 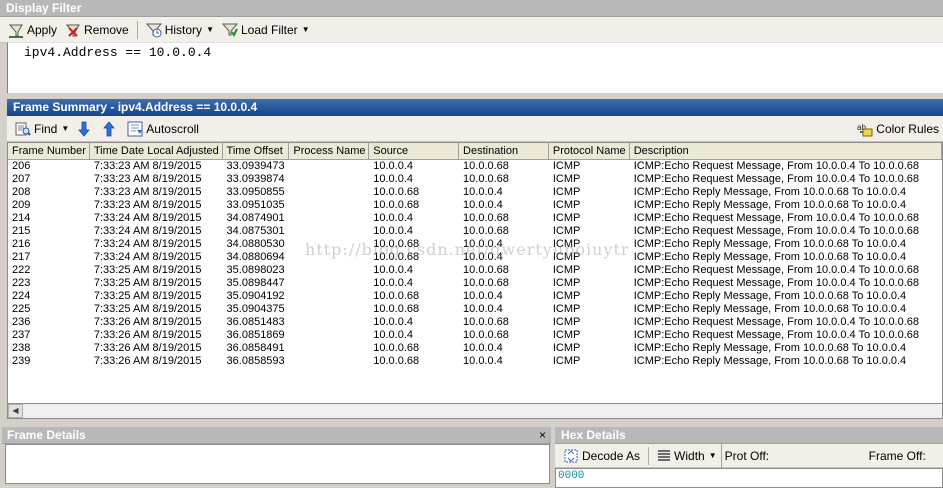 What do you see at coordinates (542, 435) in the screenshot?
I see `close-icon: ×` at bounding box center [542, 435].